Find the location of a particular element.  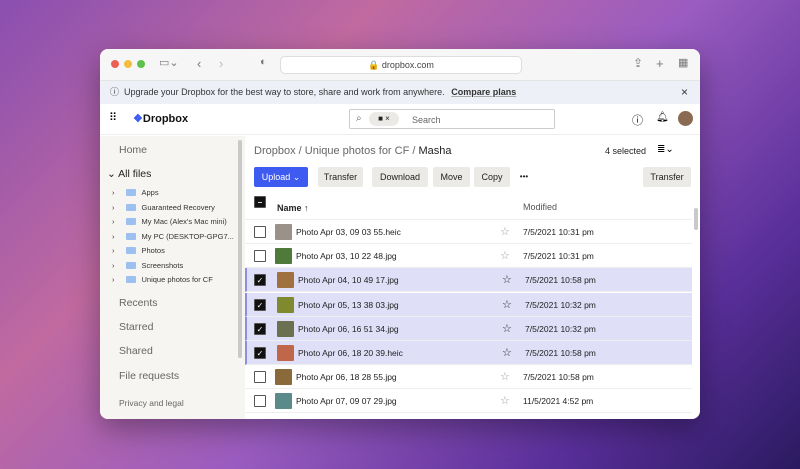

compare-plans-link: Compare plans is located at coordinates (483, 92).